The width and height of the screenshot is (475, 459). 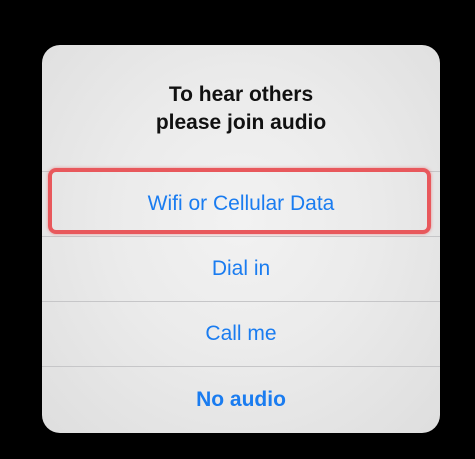 What do you see at coordinates (241, 94) in the screenshot?
I see `dialog-title-line-1: To hear others` at bounding box center [241, 94].